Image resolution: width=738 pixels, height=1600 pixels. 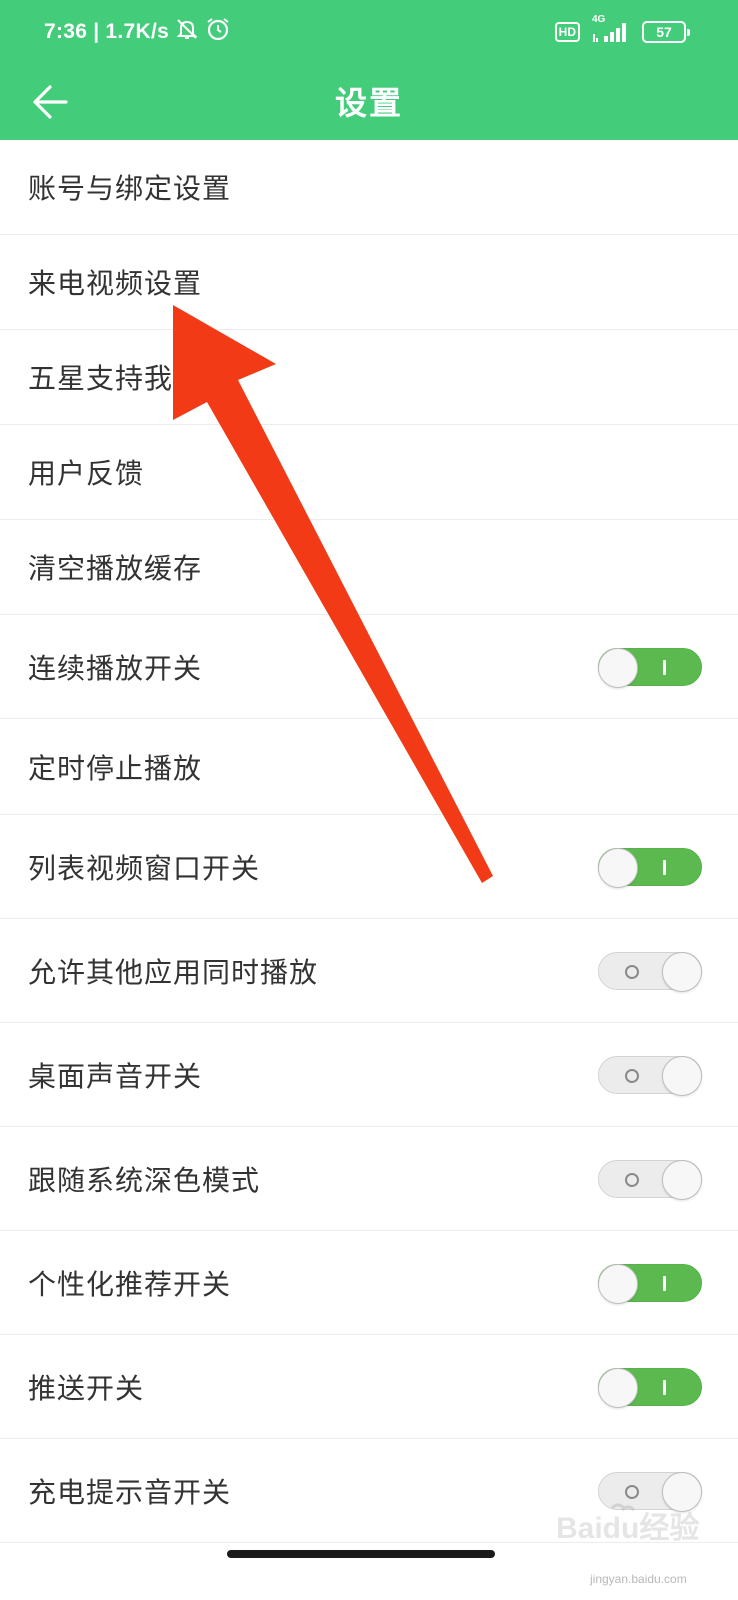 What do you see at coordinates (369, 1179) in the screenshot?
I see `settings-row: 跟随系统深色模式` at bounding box center [369, 1179].